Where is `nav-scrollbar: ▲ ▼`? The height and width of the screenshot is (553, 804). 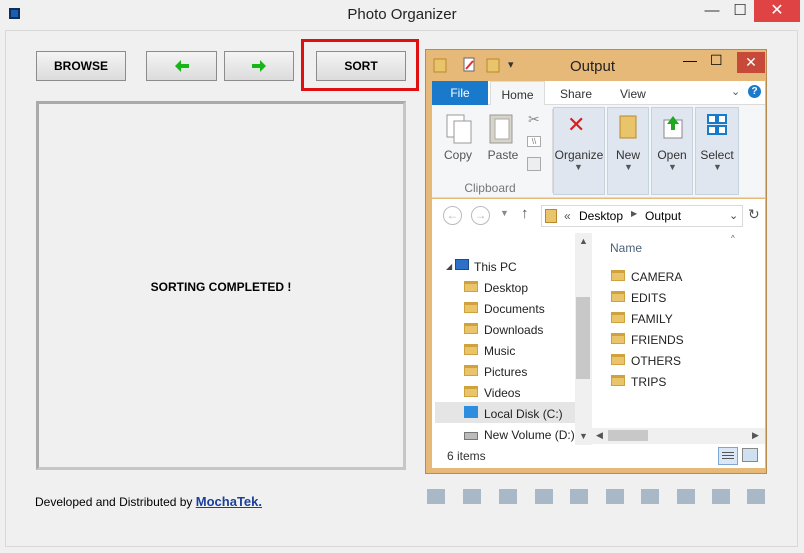 nav-scrollbar: ▲ ▼ is located at coordinates (583, 339).